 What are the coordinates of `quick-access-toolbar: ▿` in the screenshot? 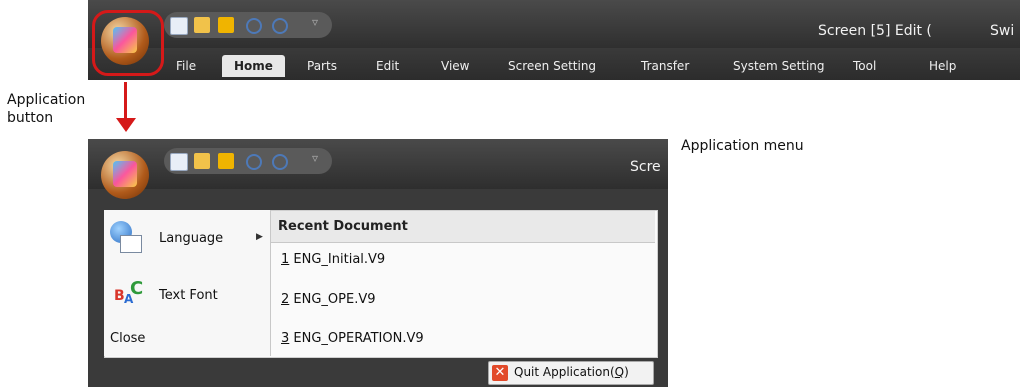 It's located at (248, 25).